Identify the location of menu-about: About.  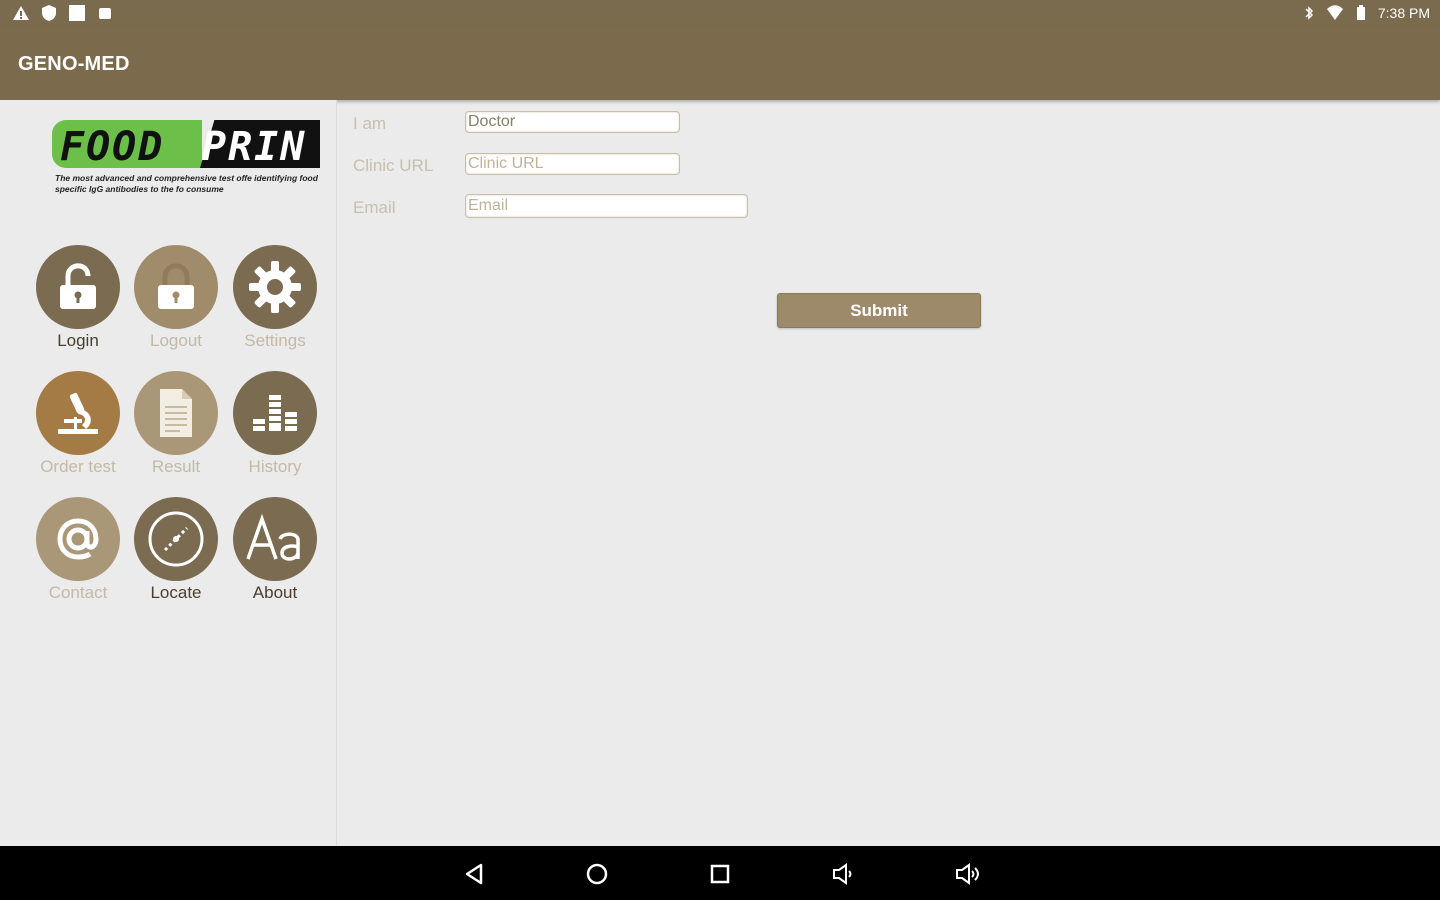
(275, 557).